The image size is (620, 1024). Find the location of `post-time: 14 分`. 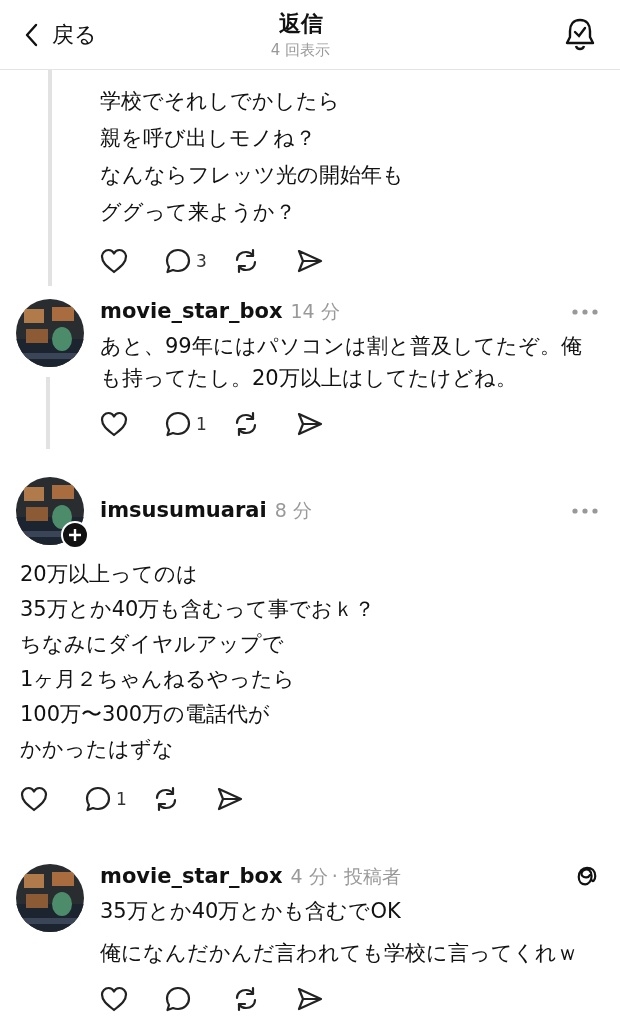

post-time: 14 分 is located at coordinates (315, 311).